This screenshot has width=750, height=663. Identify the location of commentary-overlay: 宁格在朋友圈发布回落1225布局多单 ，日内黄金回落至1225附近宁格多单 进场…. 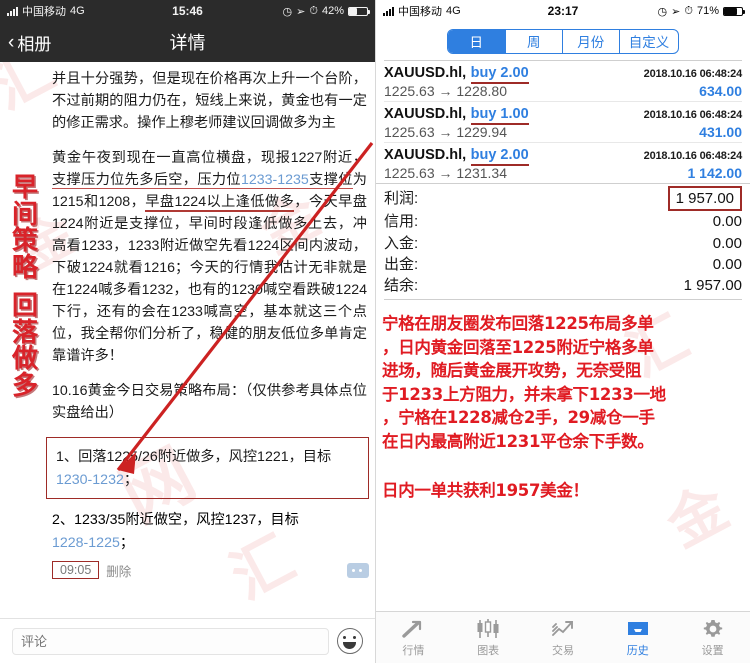
(563, 403).